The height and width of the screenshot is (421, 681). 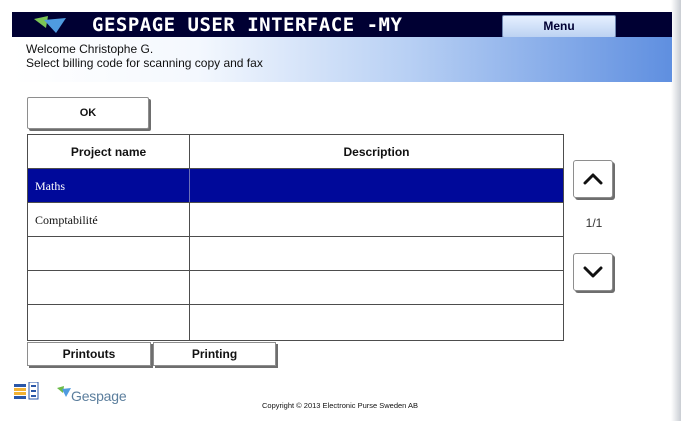 I want to click on project-name-cell: Maths, so click(x=109, y=185).